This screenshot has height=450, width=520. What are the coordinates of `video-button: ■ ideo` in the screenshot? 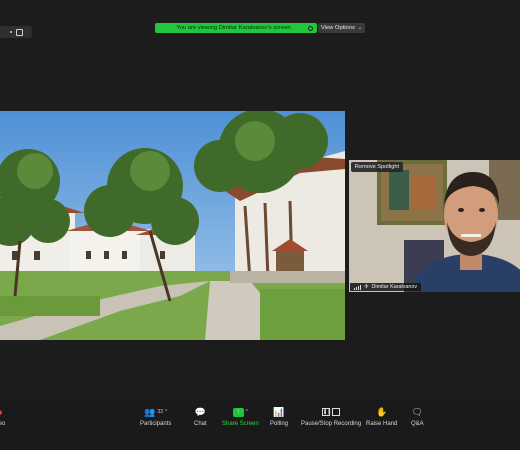 It's located at (3, 417).